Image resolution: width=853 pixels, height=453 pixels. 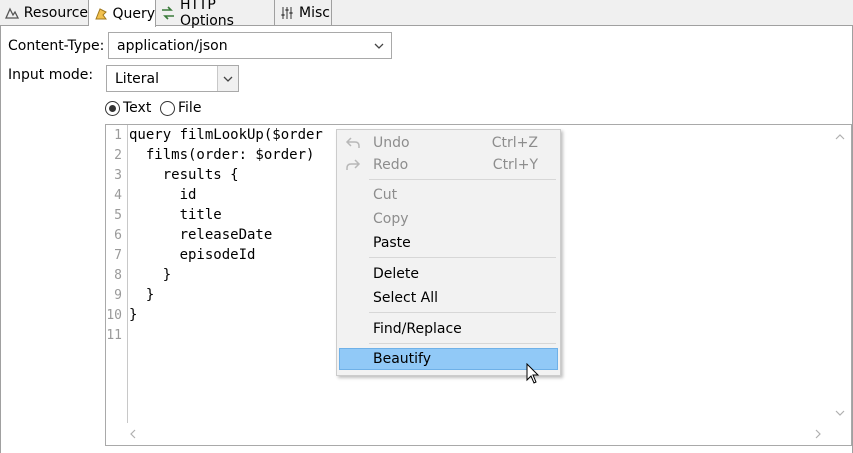 I want to click on menu-item-label: Undo, so click(x=391, y=143).